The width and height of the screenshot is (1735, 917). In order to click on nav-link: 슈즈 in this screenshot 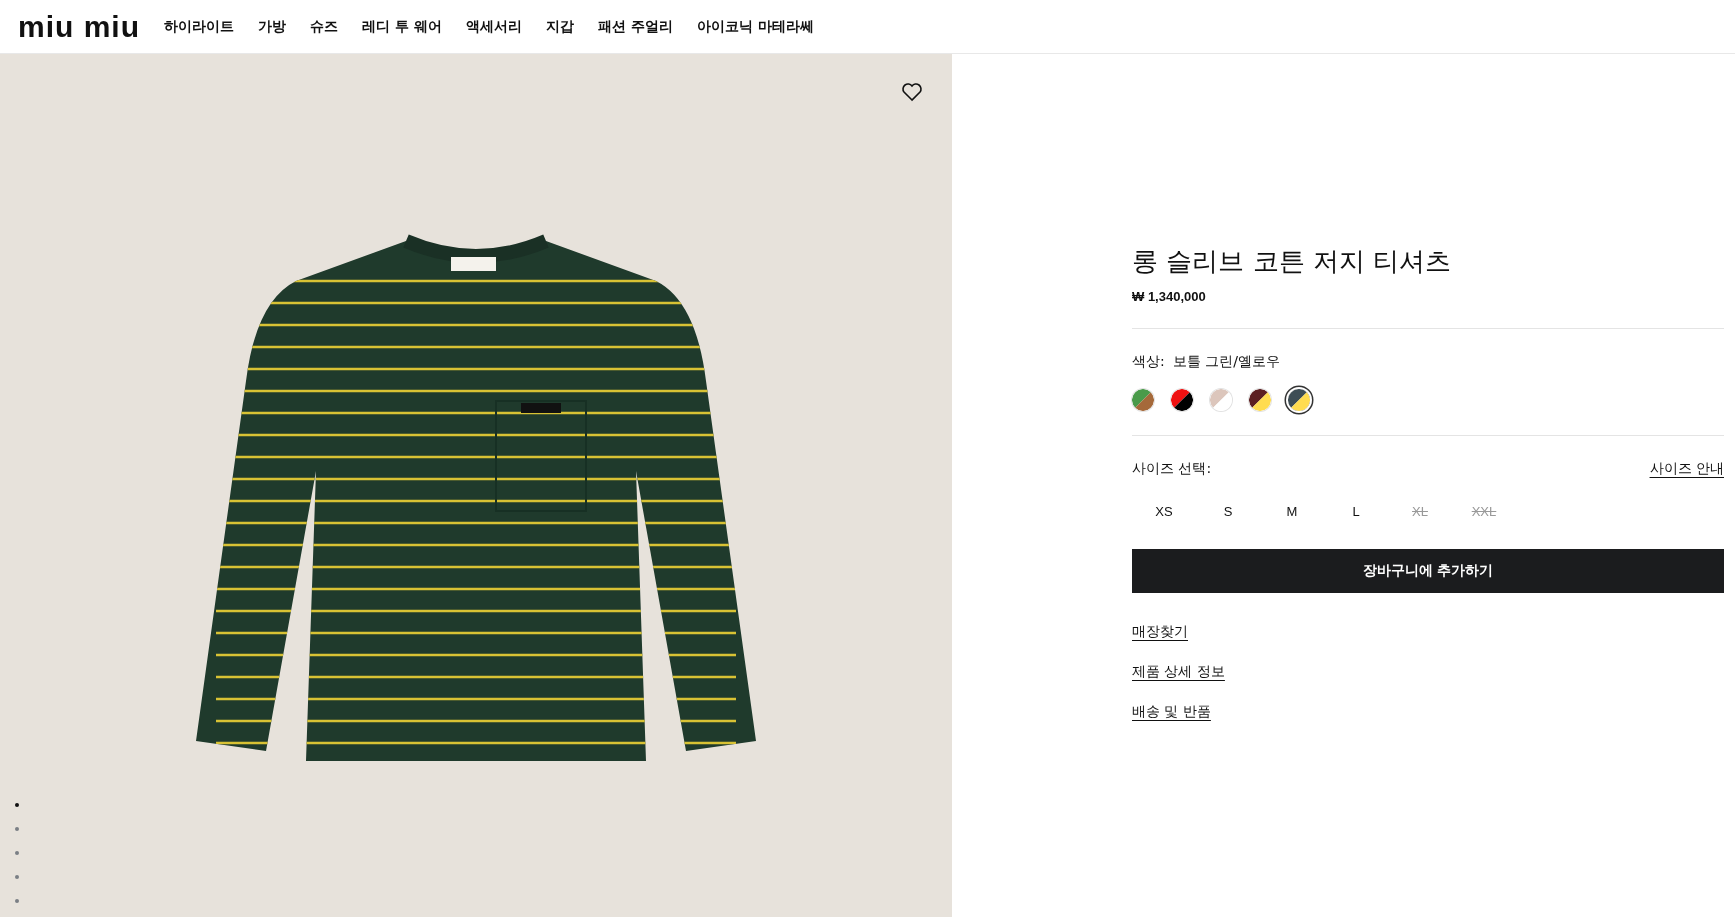, I will do `click(324, 26)`.